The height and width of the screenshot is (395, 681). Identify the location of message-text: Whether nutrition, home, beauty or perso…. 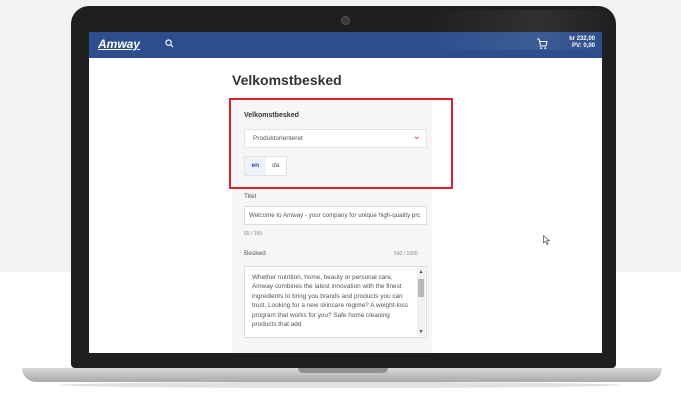
(330, 301).